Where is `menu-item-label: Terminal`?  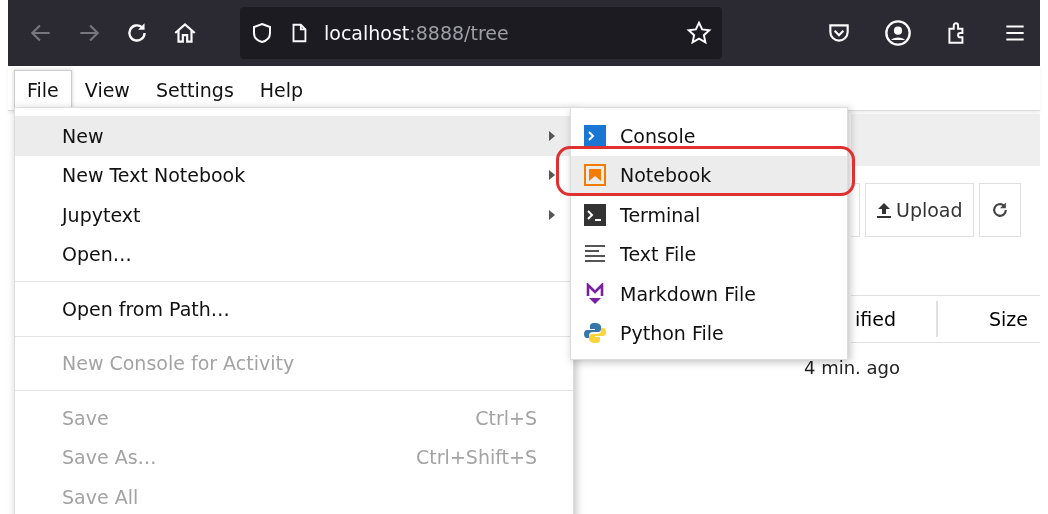 menu-item-label: Terminal is located at coordinates (660, 214).